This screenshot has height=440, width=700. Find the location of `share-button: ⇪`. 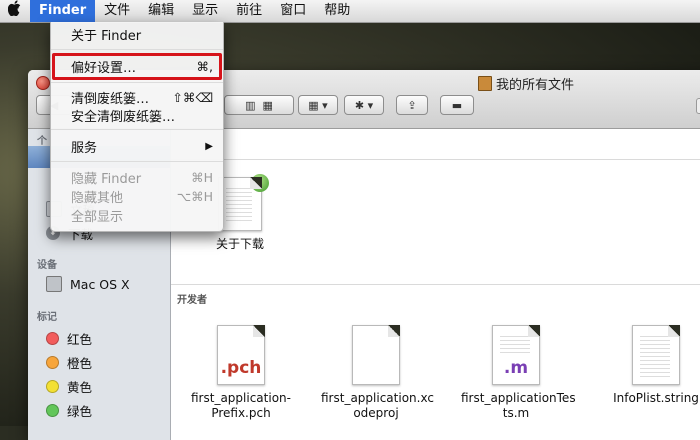

share-button: ⇪ is located at coordinates (412, 105).